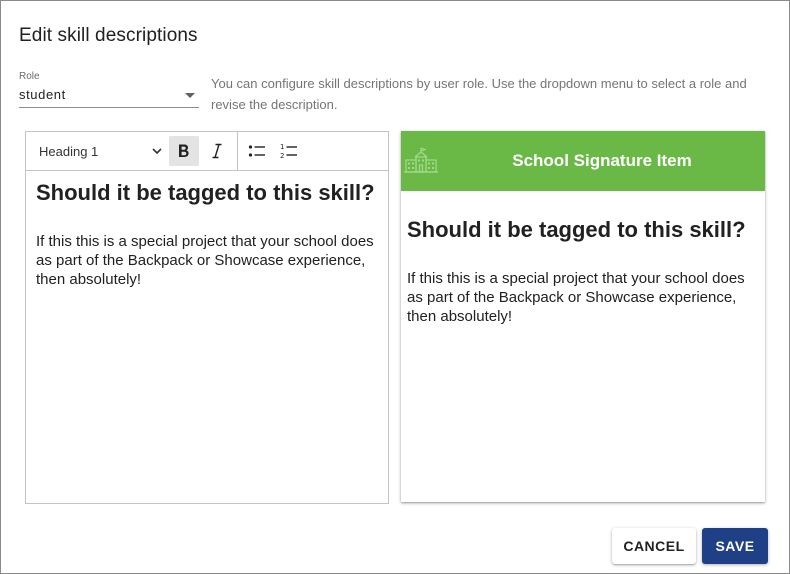  What do you see at coordinates (735, 546) in the screenshot?
I see `save-button: SAVE` at bounding box center [735, 546].